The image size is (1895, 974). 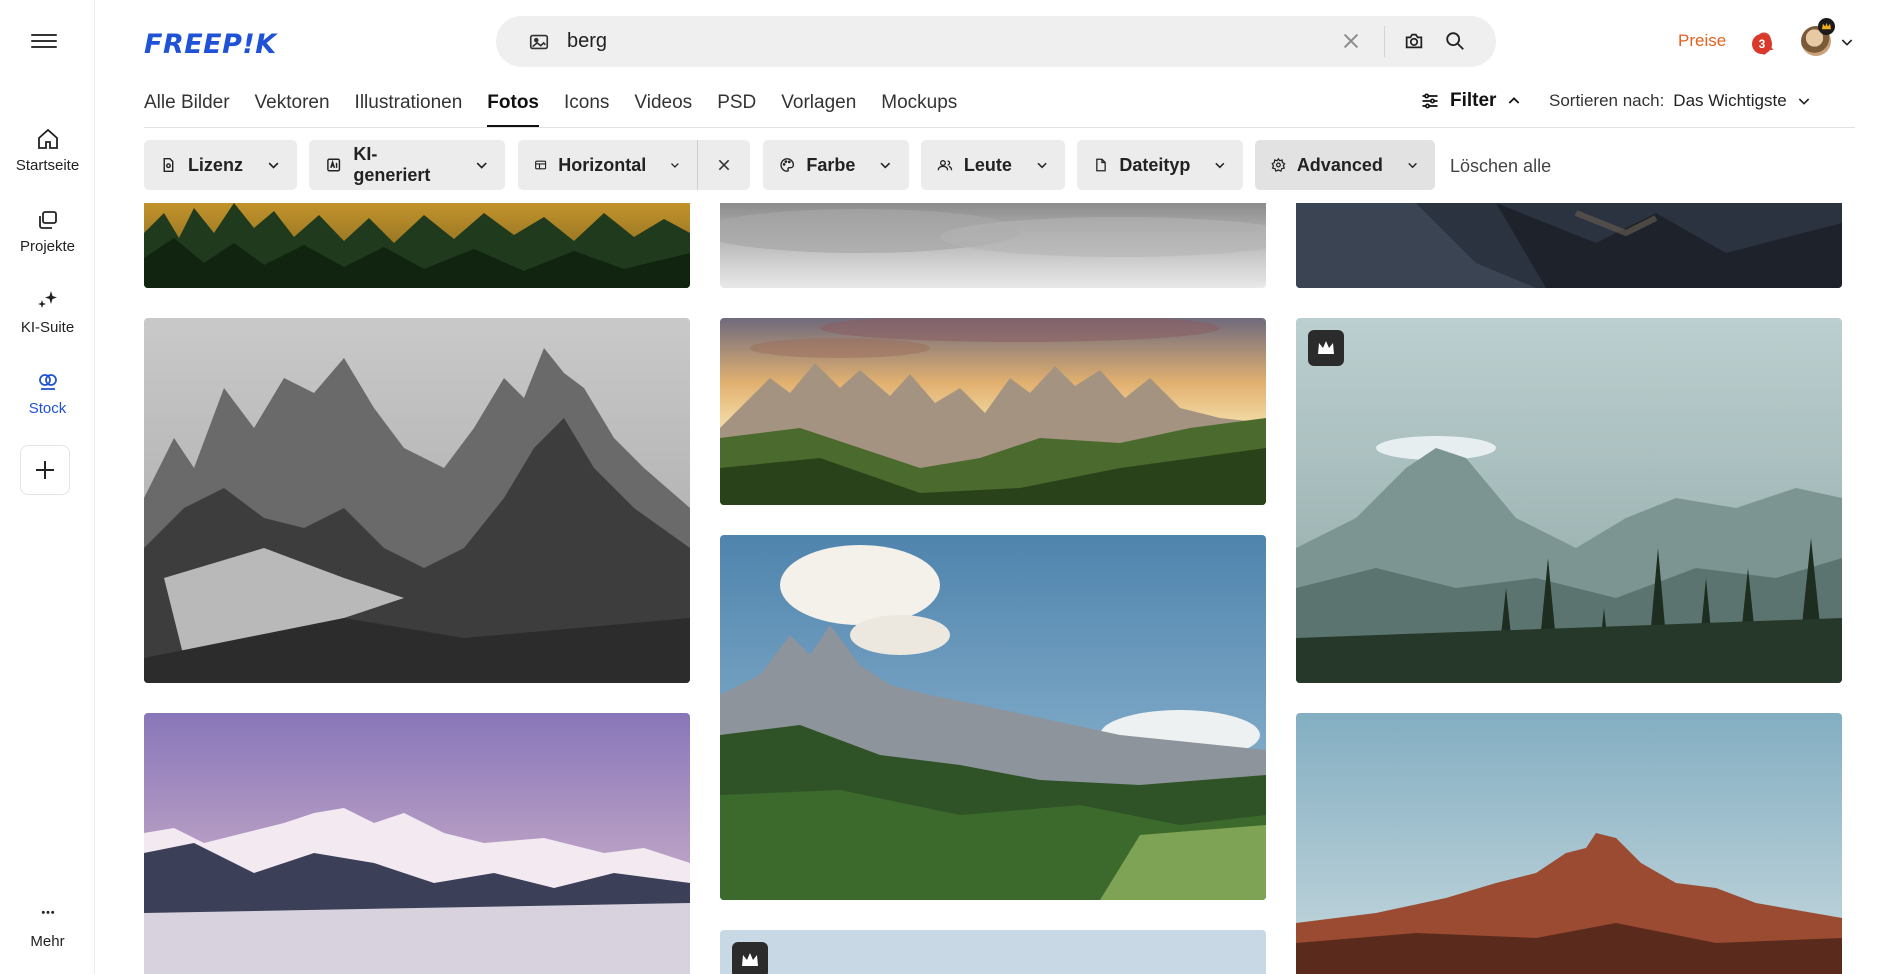 What do you see at coordinates (1101, 165) in the screenshot?
I see `file-icon` at bounding box center [1101, 165].